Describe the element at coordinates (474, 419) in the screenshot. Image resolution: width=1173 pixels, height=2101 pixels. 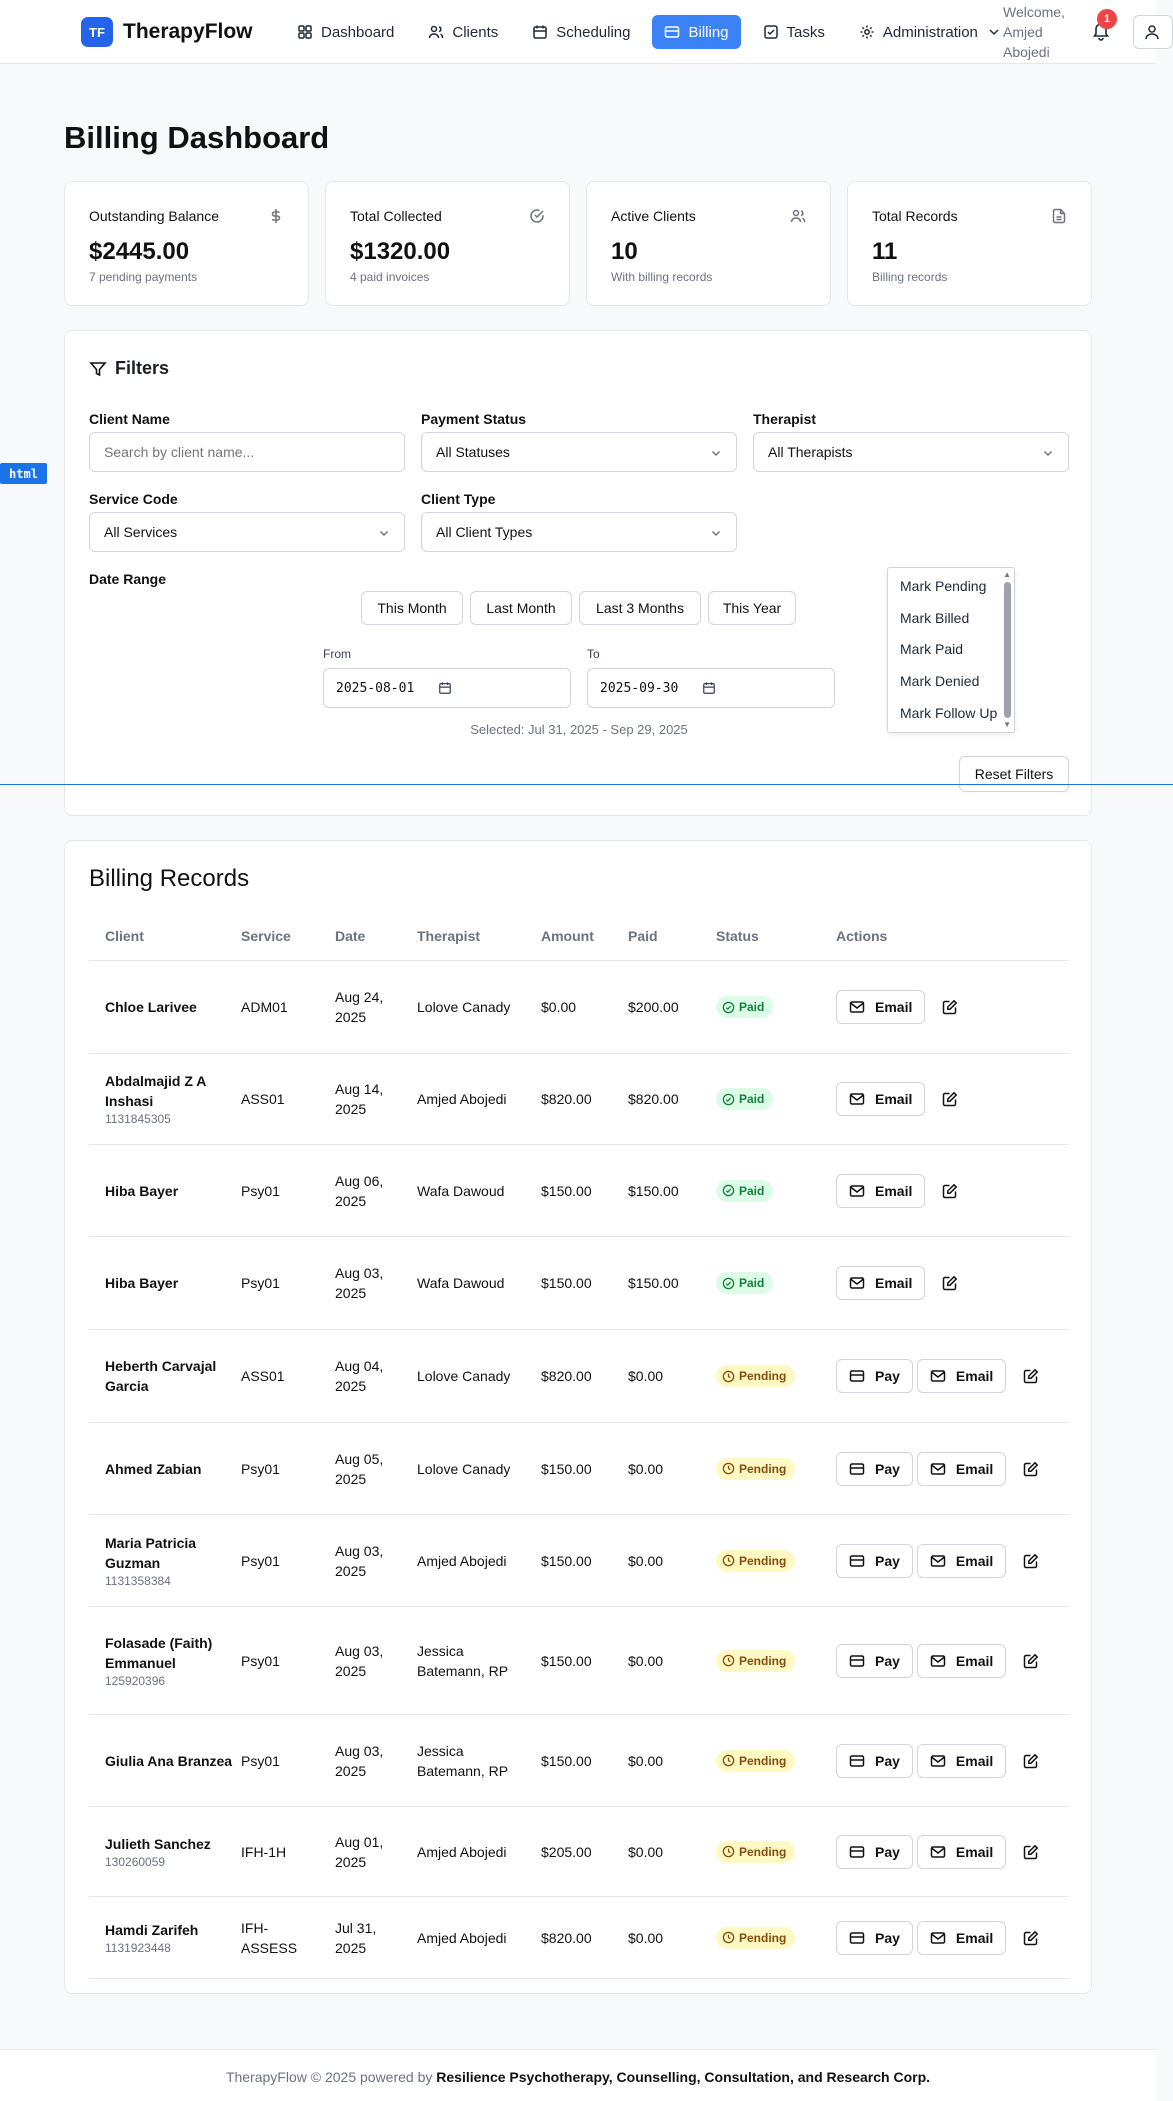
I see `payment-status-label: Payment Status` at that location.